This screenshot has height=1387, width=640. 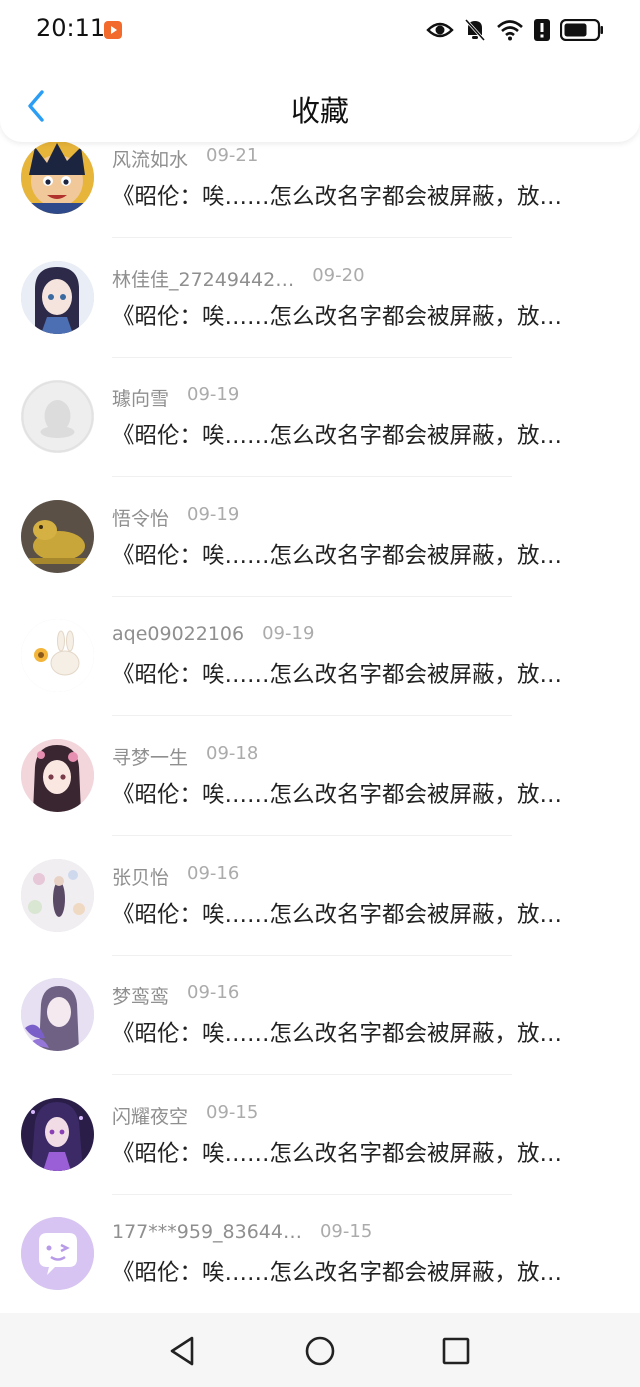 I want to click on status-bar: 20:11, so click(x=320, y=31).